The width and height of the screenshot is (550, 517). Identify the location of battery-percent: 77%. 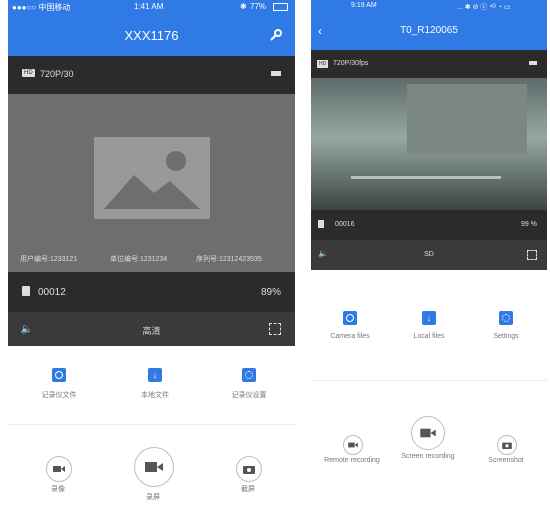
(258, 6).